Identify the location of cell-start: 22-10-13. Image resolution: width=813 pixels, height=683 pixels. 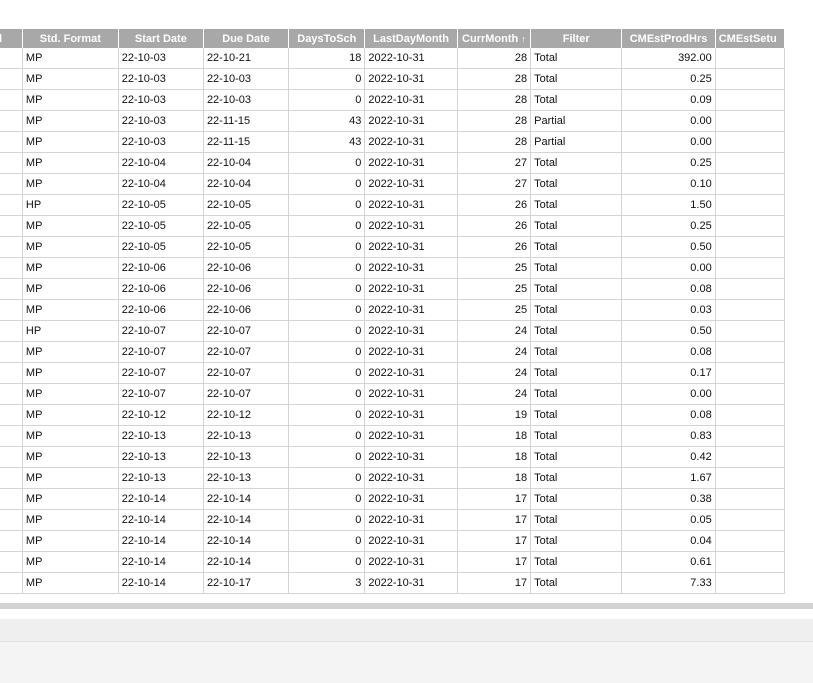
(161, 436).